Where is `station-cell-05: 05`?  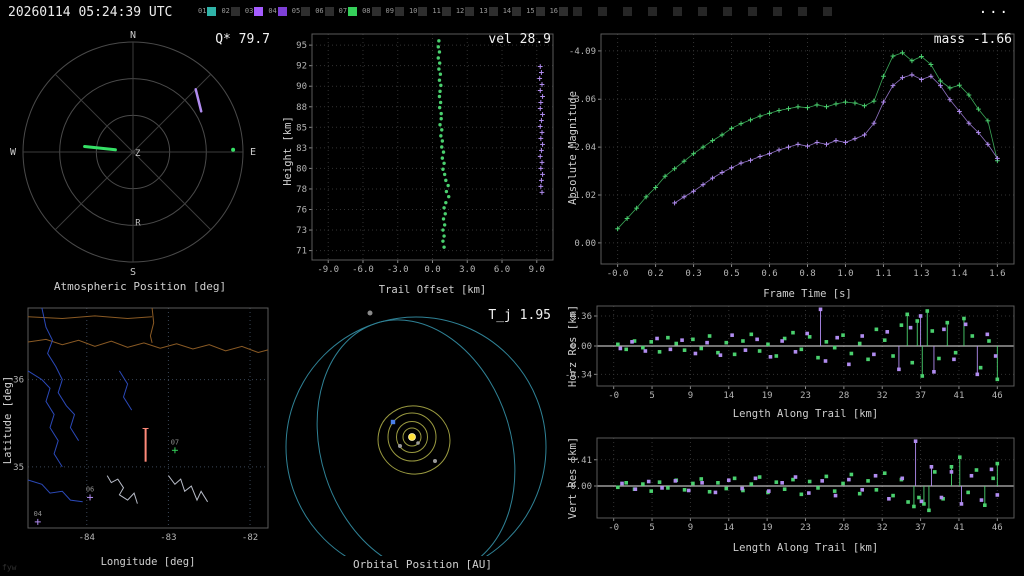
station-cell-05: 05 is located at coordinates (301, 11).